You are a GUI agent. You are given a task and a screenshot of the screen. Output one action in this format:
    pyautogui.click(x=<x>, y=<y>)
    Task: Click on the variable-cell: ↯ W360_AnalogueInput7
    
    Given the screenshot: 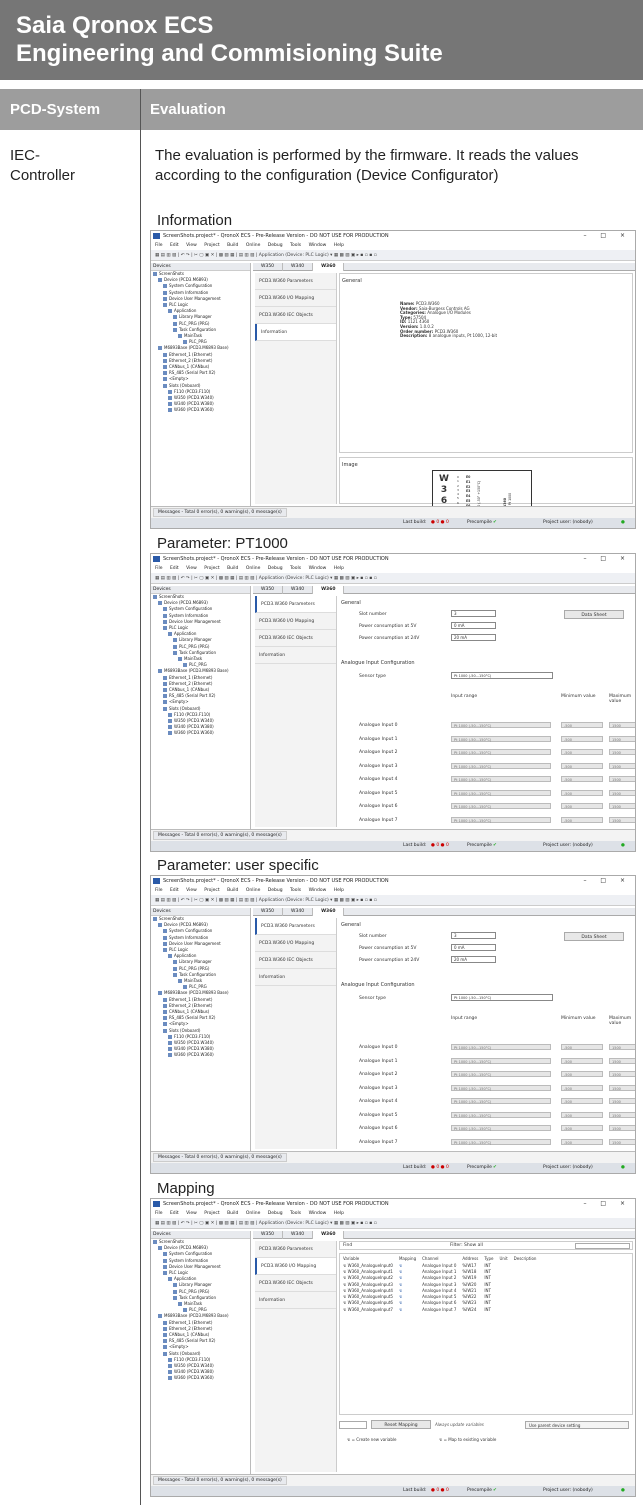 What is the action you would take?
    pyautogui.click(x=368, y=1309)
    